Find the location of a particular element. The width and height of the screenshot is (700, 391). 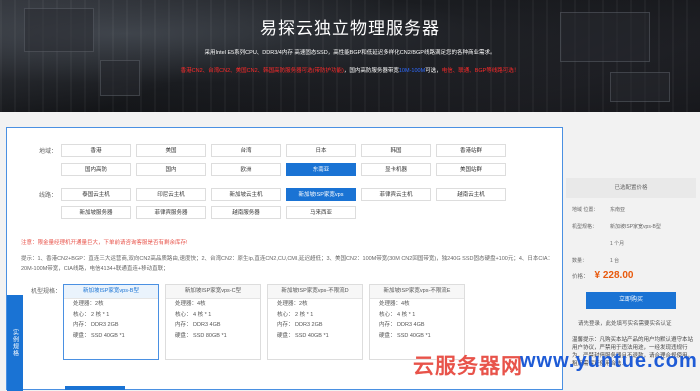

banner-bandwidth-text: ，国内高防服务器带宽 is located at coordinates (371, 71).